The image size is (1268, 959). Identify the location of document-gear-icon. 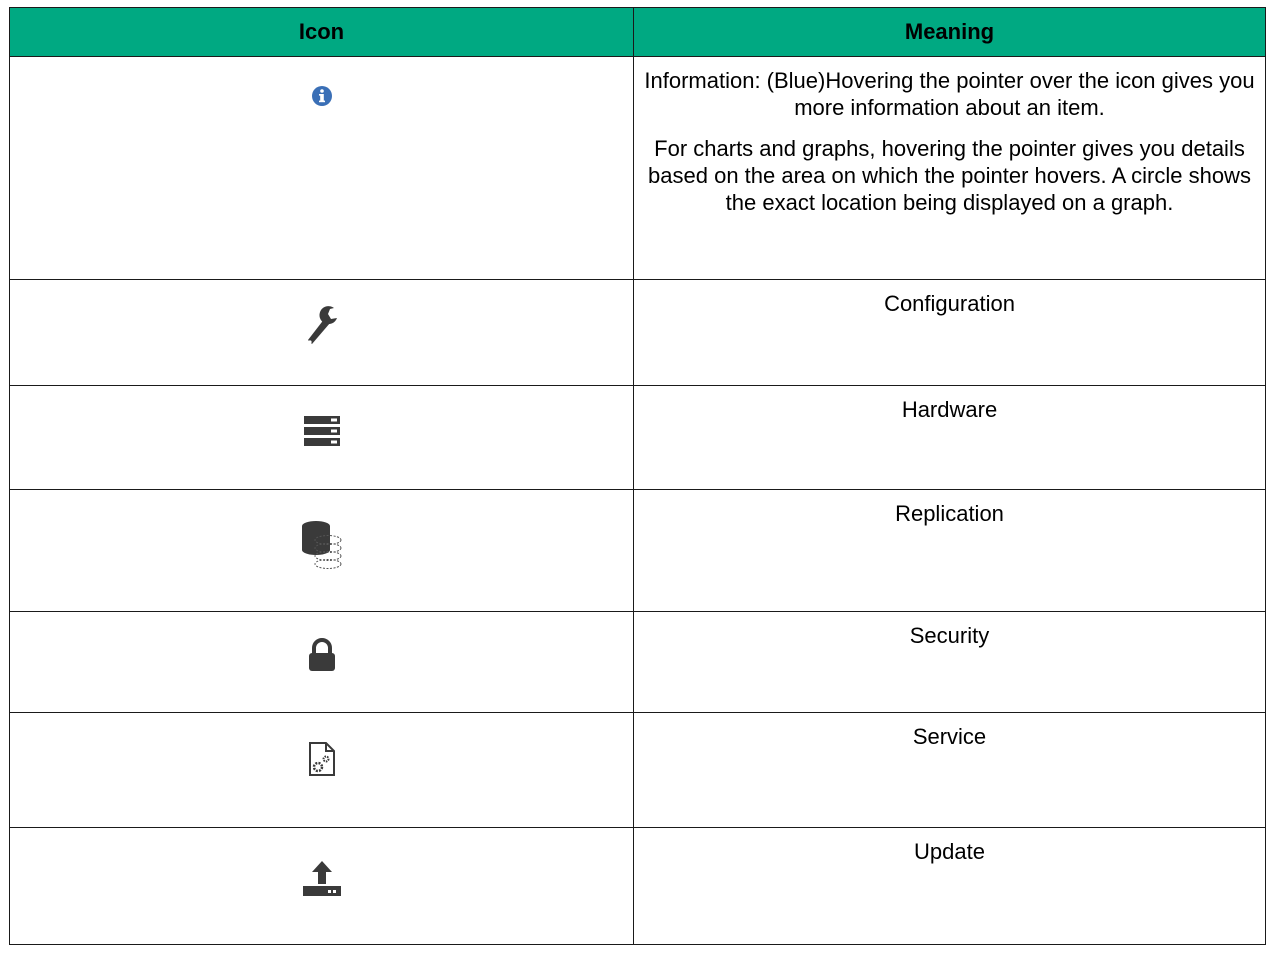
(322, 759).